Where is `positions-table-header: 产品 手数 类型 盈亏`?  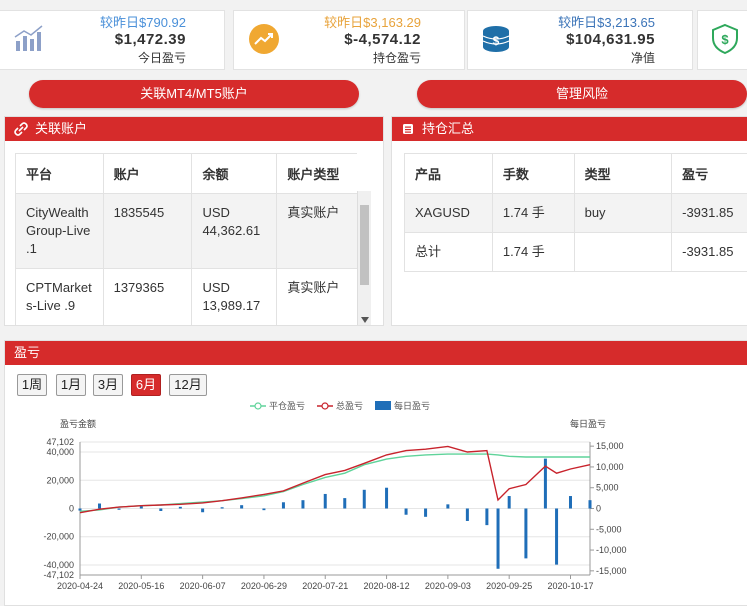
positions-table-header: 产品 手数 类型 盈亏 is located at coordinates (576, 174).